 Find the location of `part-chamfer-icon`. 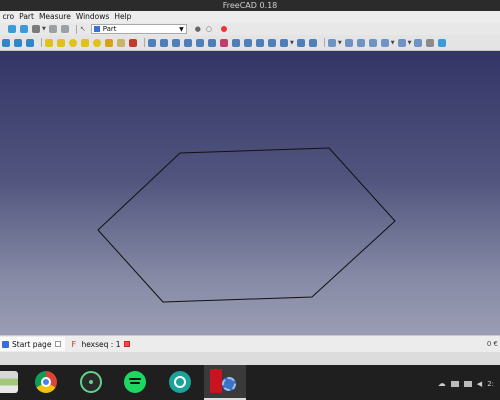

part-chamfer-icon is located at coordinates (200, 42).